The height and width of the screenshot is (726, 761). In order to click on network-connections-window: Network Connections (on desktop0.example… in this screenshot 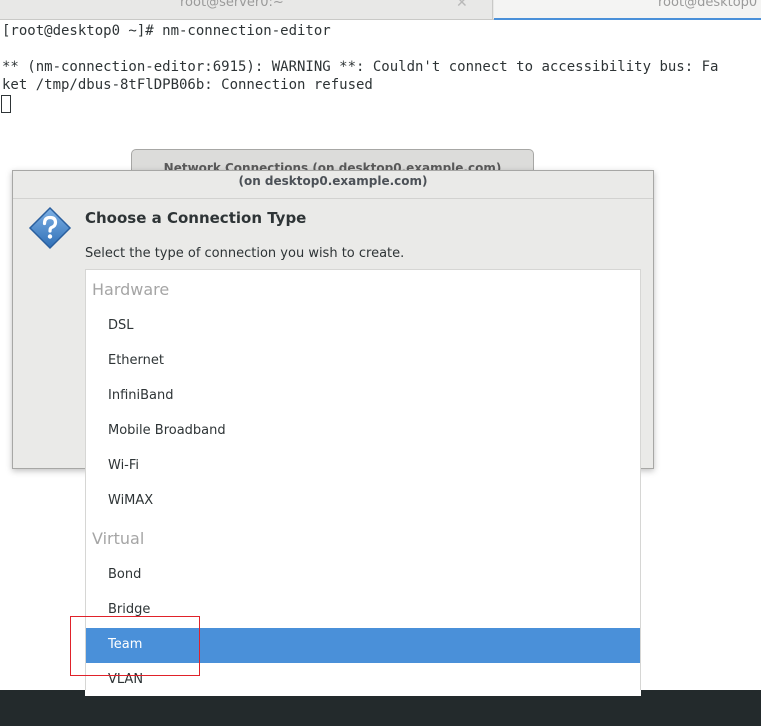, I will do `click(332, 160)`.